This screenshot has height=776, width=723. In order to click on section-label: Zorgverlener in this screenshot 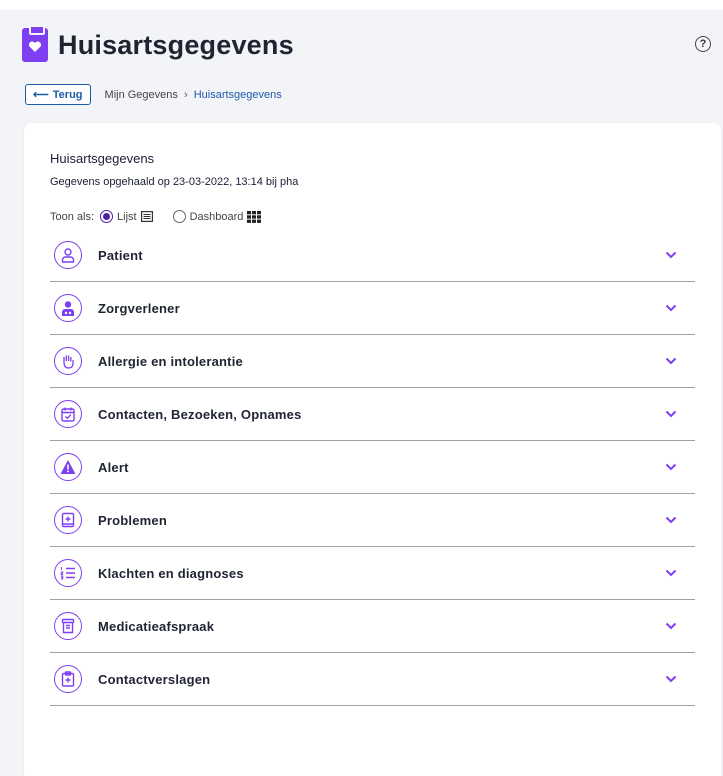, I will do `click(139, 308)`.